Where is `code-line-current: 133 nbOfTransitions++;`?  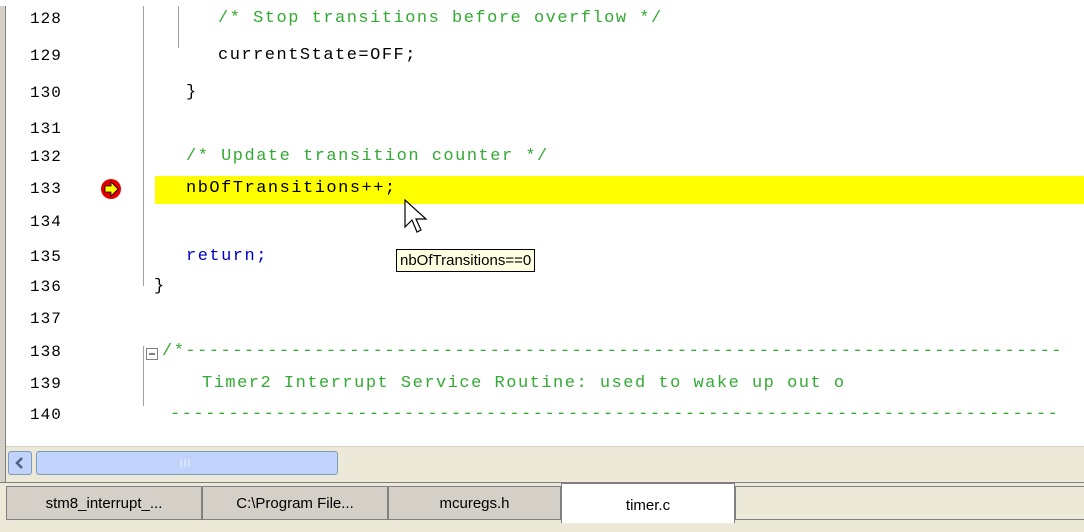
code-line-current: 133 nbOfTransitions++; is located at coordinates (542, 191).